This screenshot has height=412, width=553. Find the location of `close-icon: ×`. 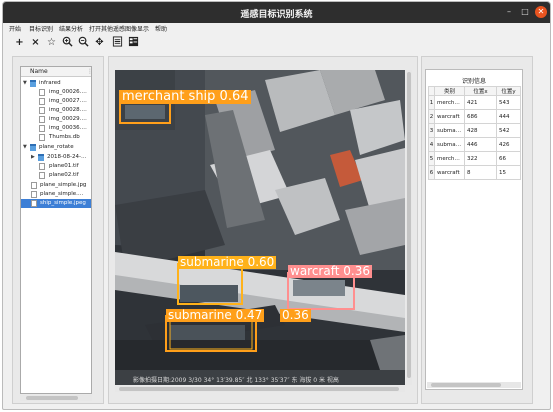

close-icon: × is located at coordinates (35, 42).